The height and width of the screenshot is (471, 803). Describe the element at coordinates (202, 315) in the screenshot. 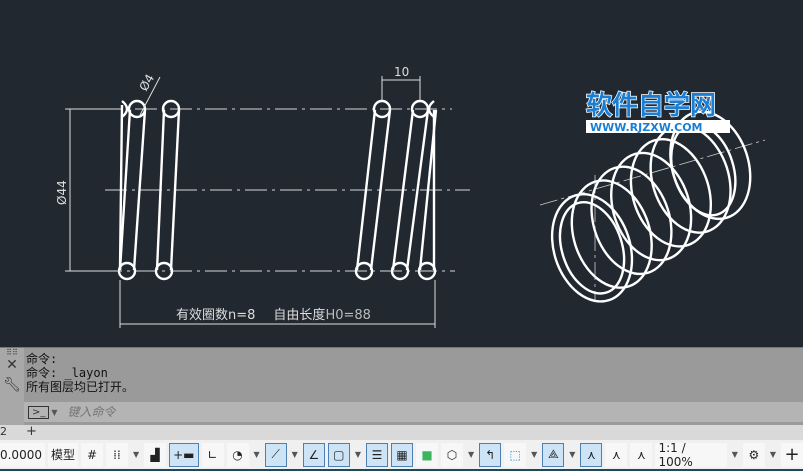

I see `coils-label: 有效圈数` at that location.